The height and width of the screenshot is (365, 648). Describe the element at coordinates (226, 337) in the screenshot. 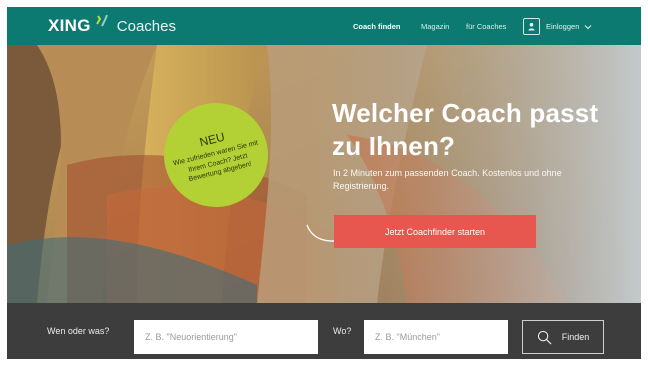

I see `what-search-input` at that location.